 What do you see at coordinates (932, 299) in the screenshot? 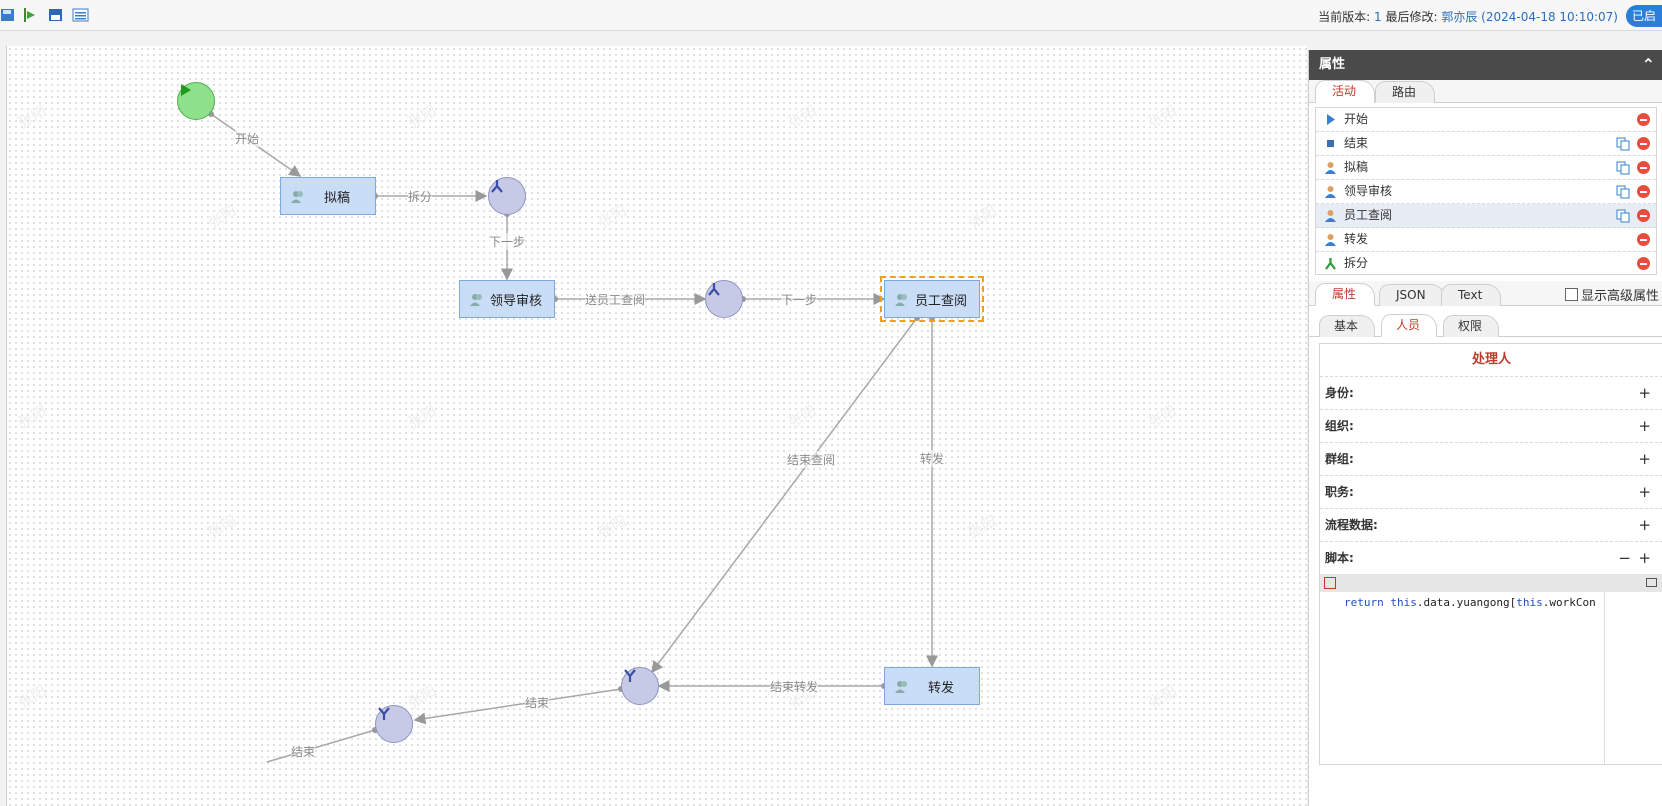
I see `node-employee-review: 员工查阅` at bounding box center [932, 299].